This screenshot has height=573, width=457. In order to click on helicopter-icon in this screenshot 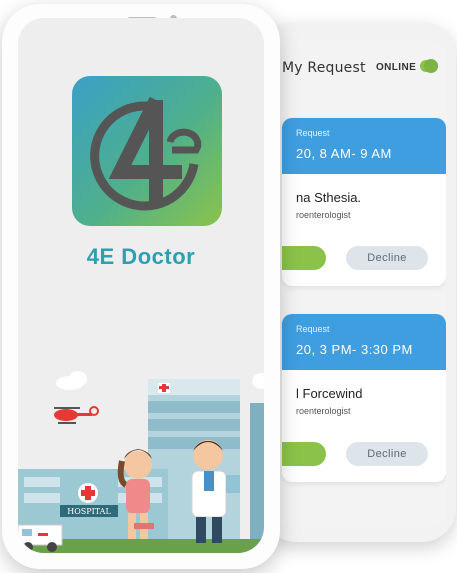, I will do `click(76, 415)`.